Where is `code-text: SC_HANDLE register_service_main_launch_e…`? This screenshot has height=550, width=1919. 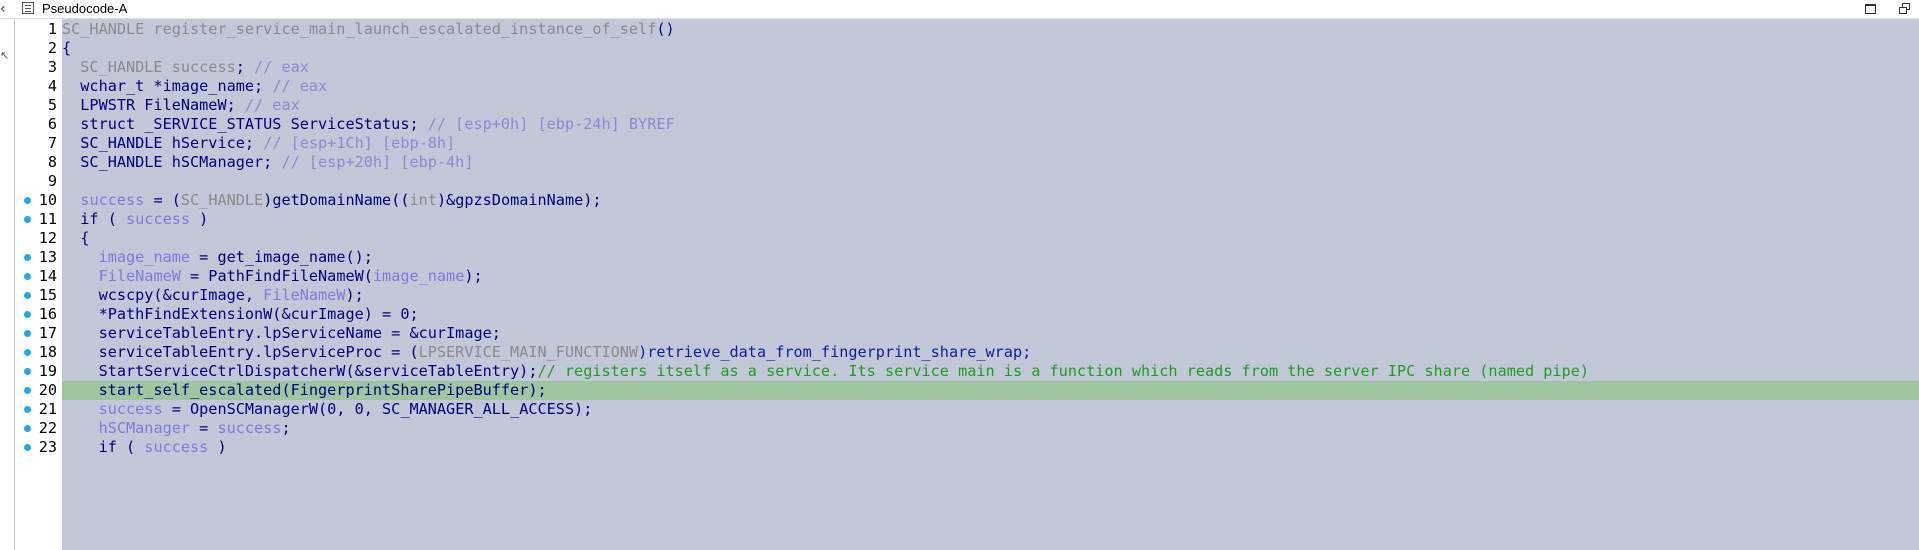 code-text: SC_HANDLE register_service_main_launch_e… is located at coordinates (368, 29).